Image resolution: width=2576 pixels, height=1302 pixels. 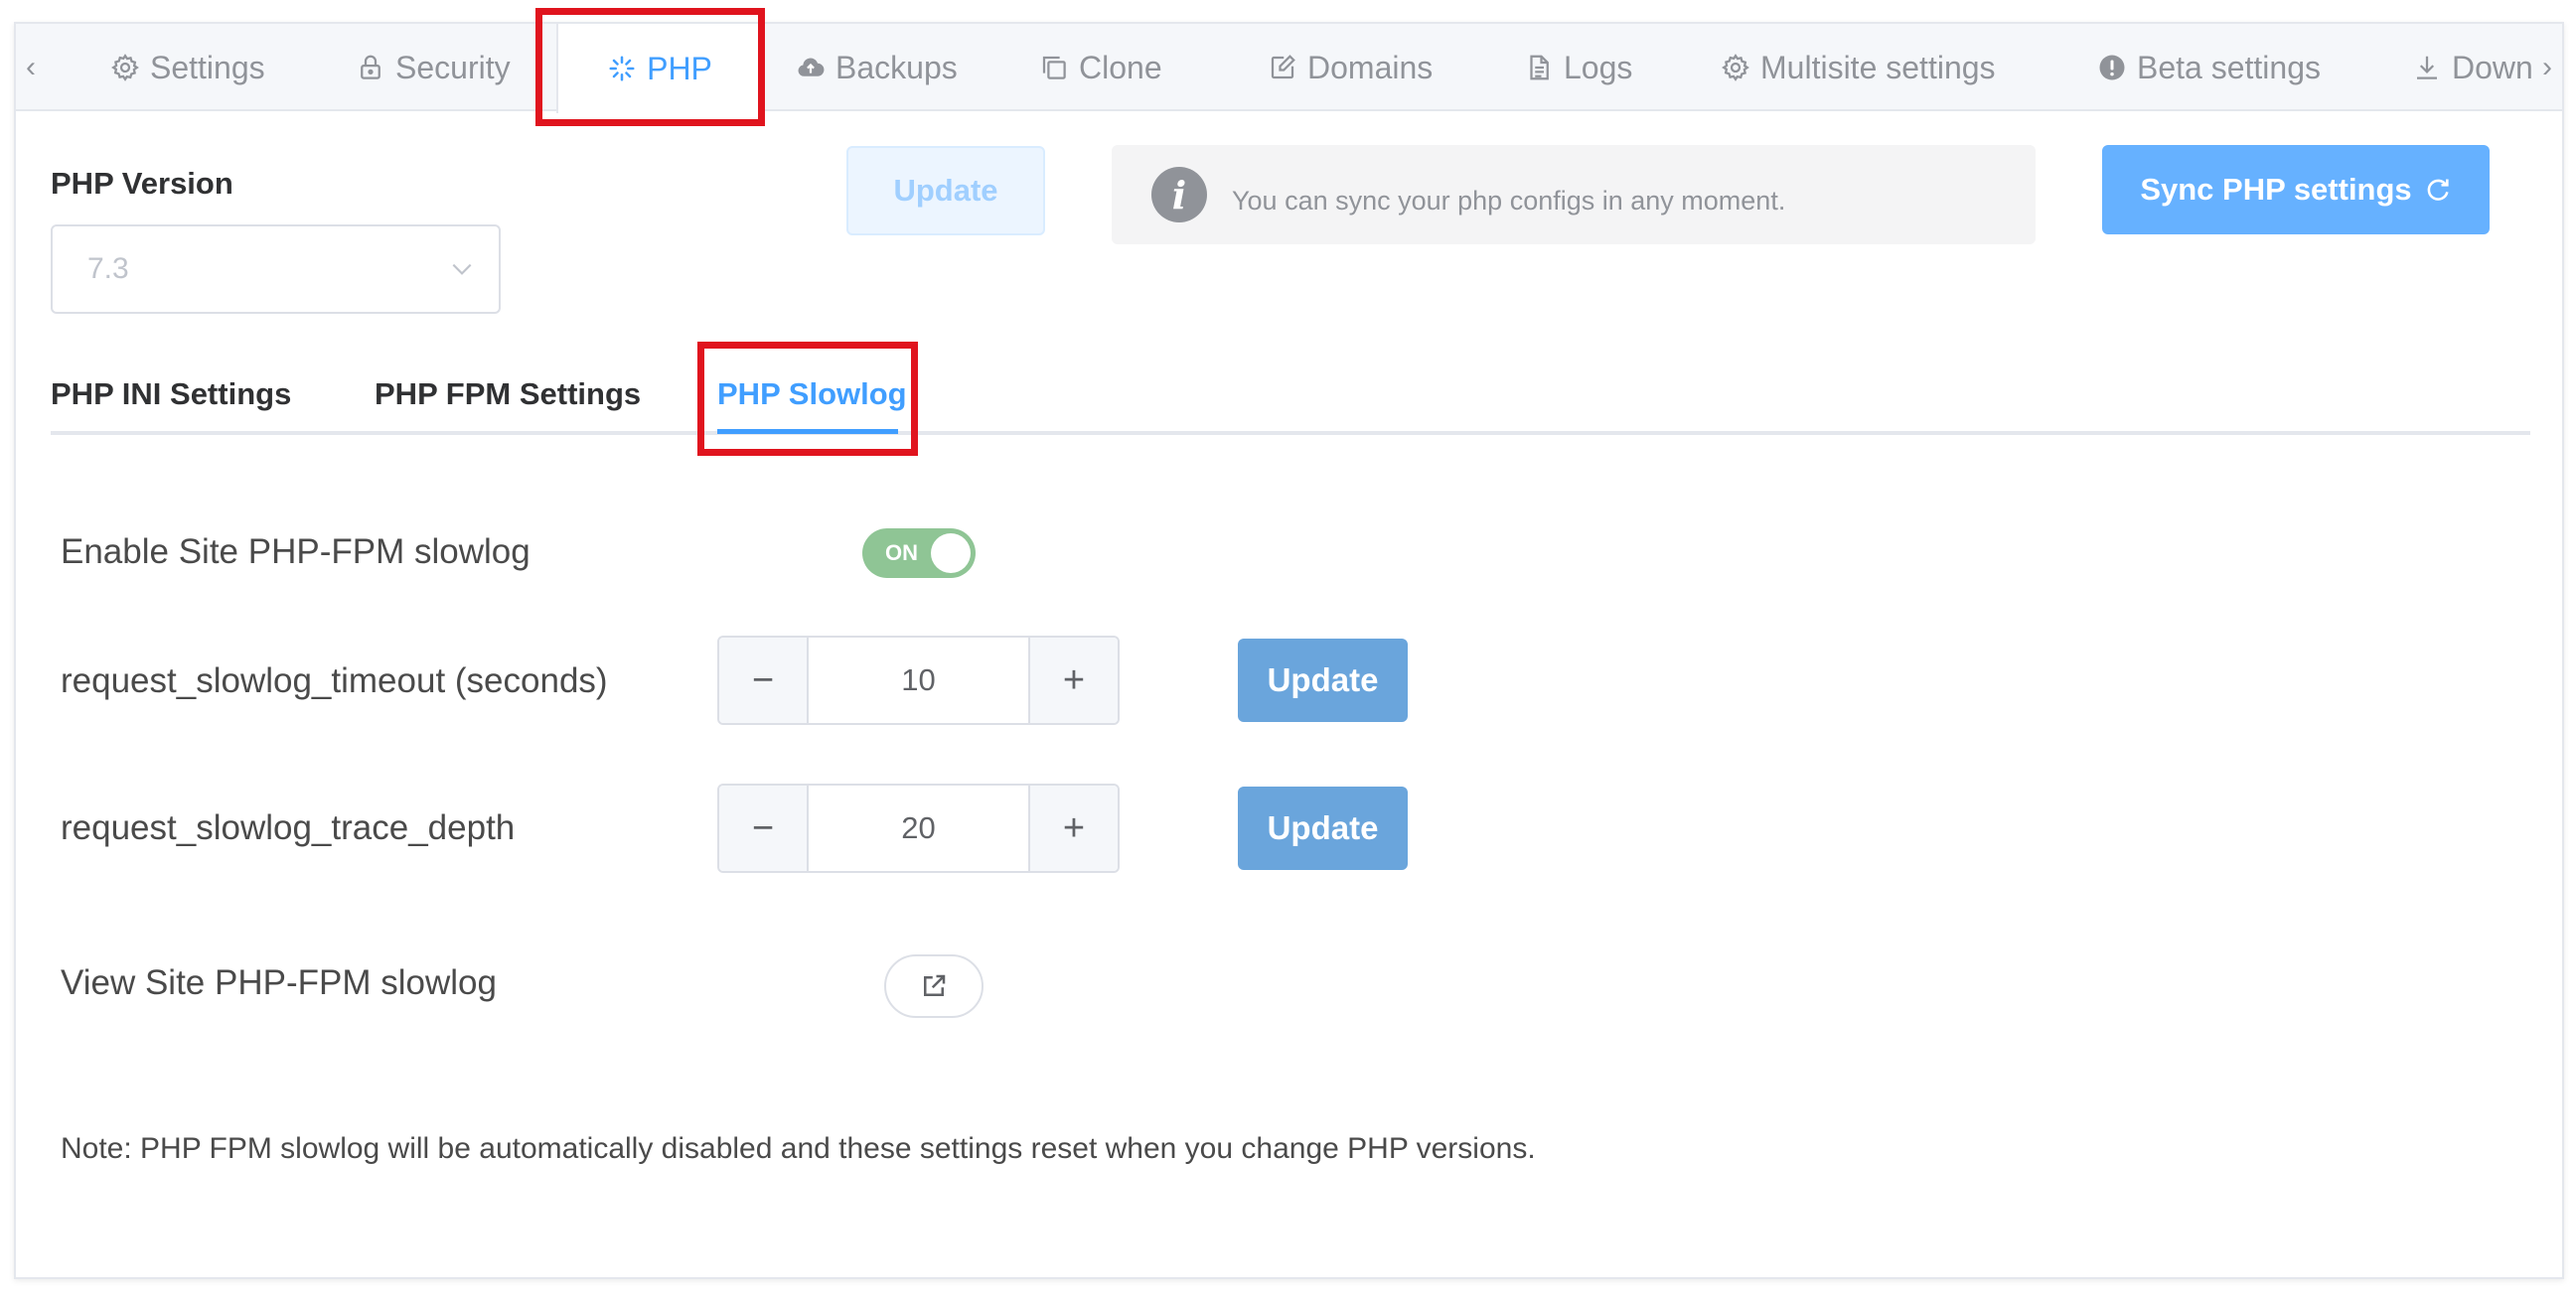 I want to click on active-subtab-indicator, so click(x=807, y=431).